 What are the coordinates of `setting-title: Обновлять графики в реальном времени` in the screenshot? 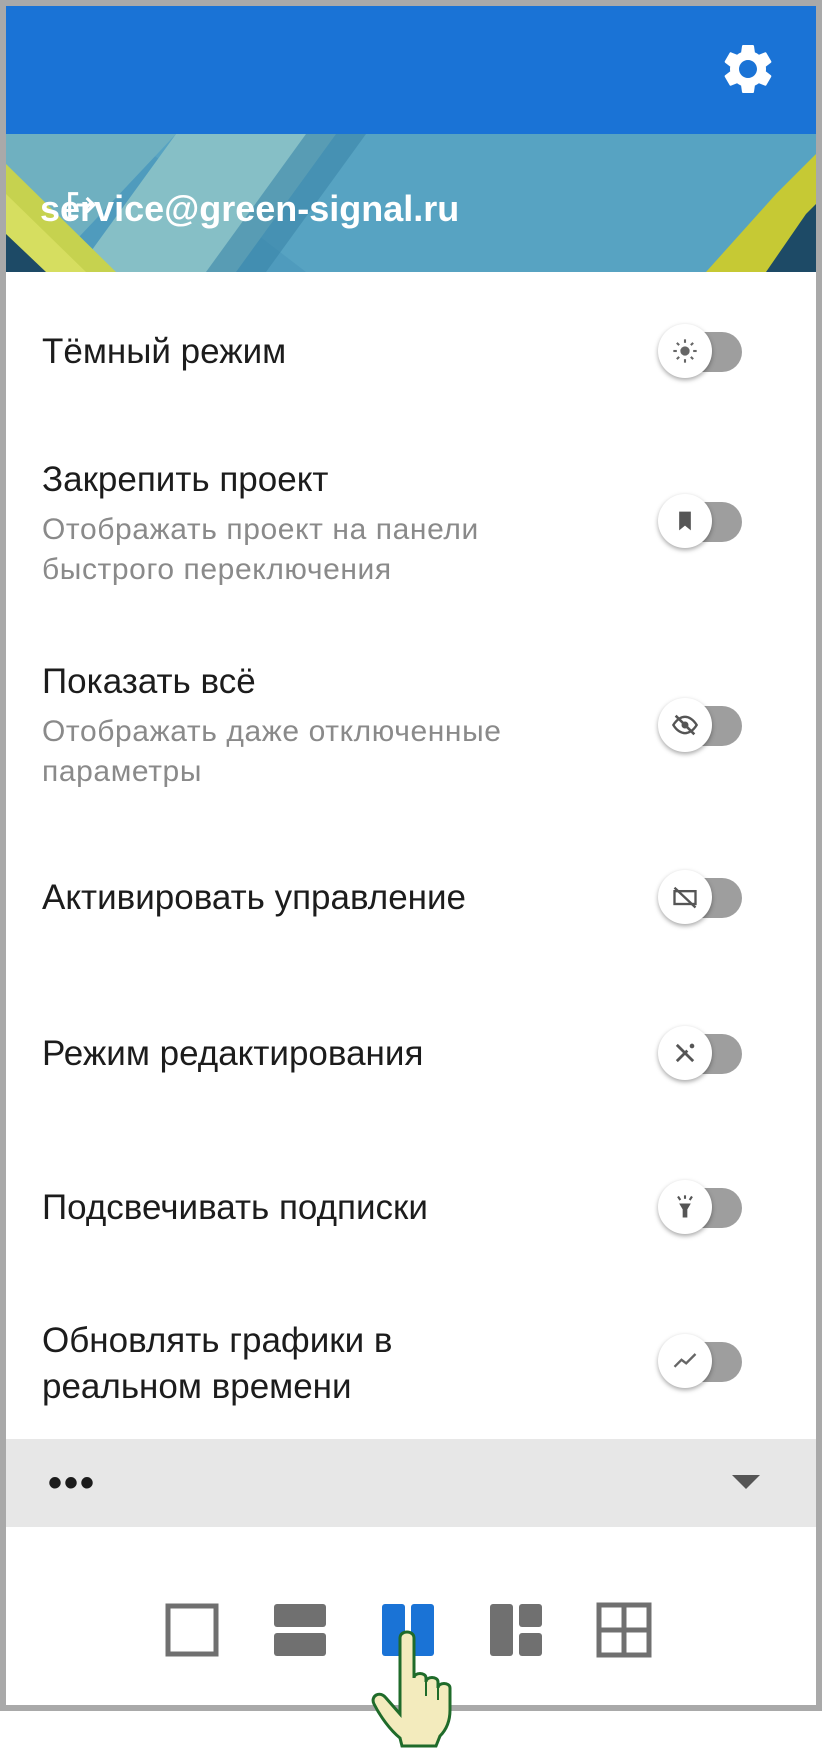 It's located at (217, 1363).